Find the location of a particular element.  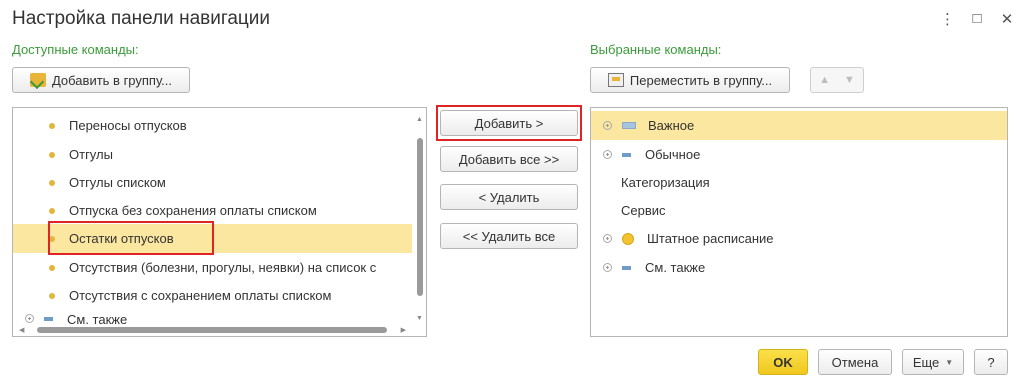

scroll-right-icon: ▶ is located at coordinates (403, 330).